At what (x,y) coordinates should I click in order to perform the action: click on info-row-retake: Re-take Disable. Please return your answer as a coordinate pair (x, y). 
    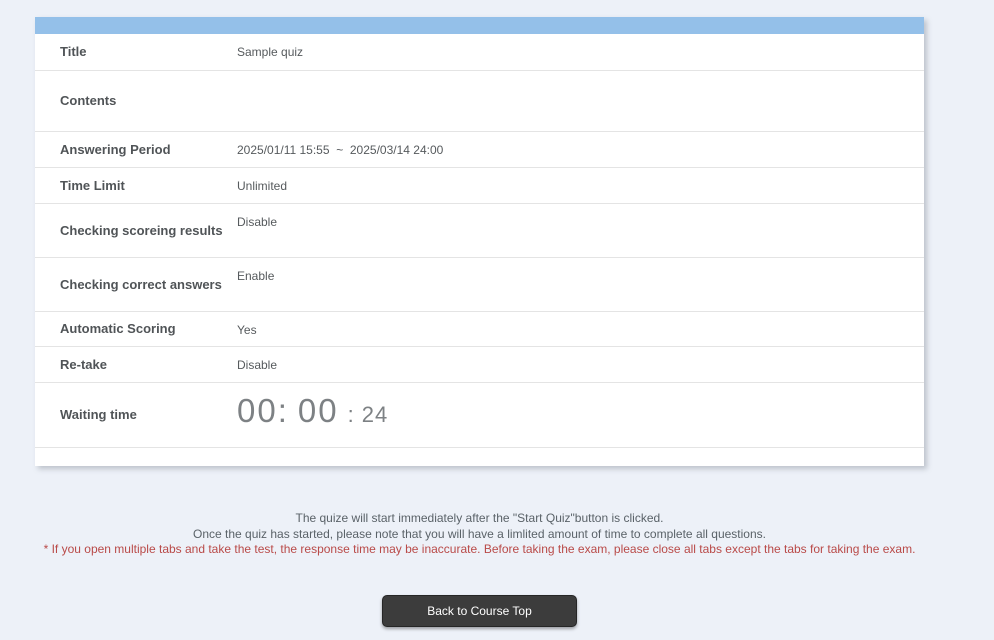
    Looking at the image, I should click on (479, 365).